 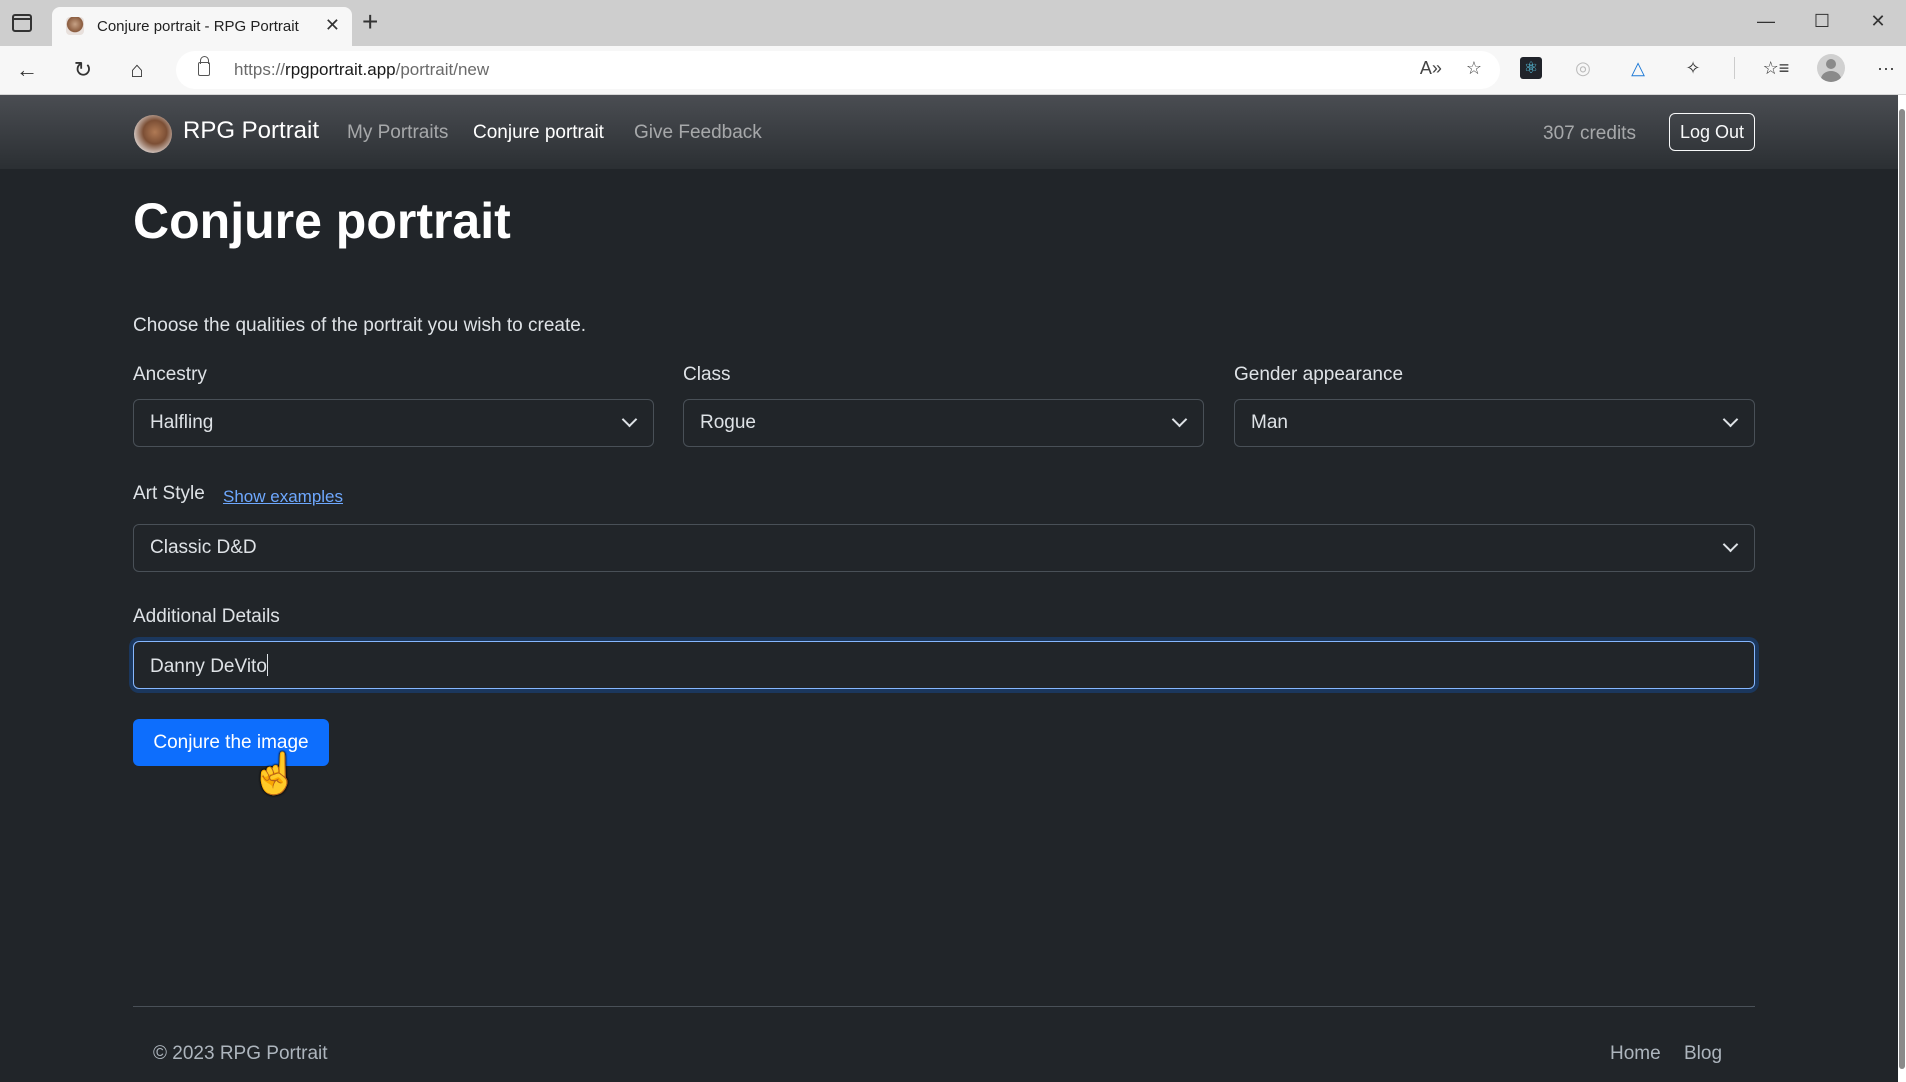 I want to click on page-scrollbar, so click(x=1902, y=588).